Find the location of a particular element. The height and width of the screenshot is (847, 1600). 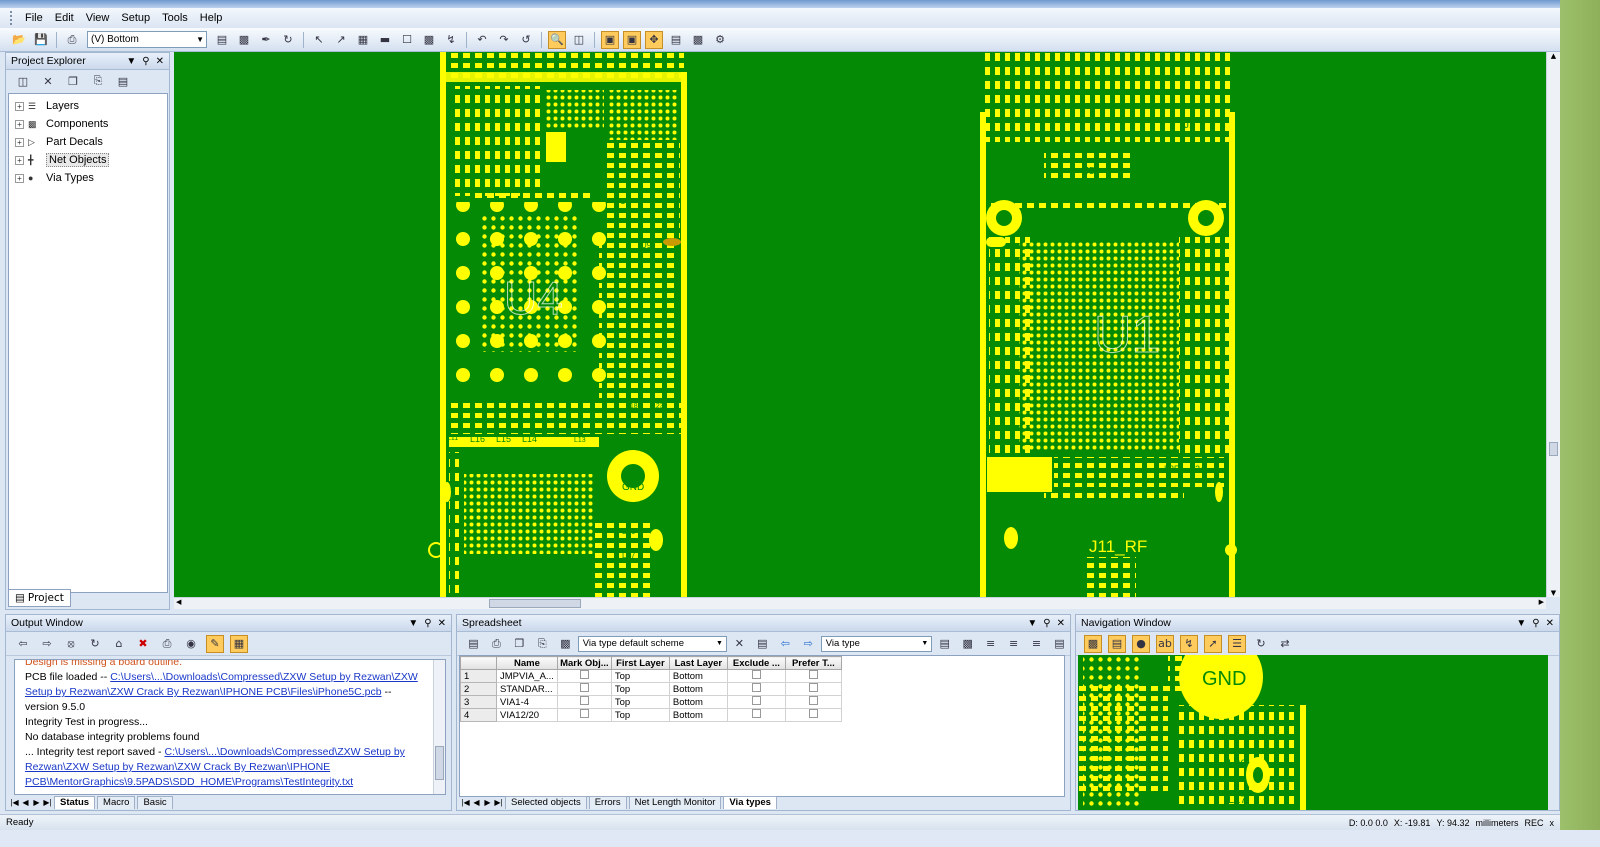

menu-view: View is located at coordinates (98, 18).